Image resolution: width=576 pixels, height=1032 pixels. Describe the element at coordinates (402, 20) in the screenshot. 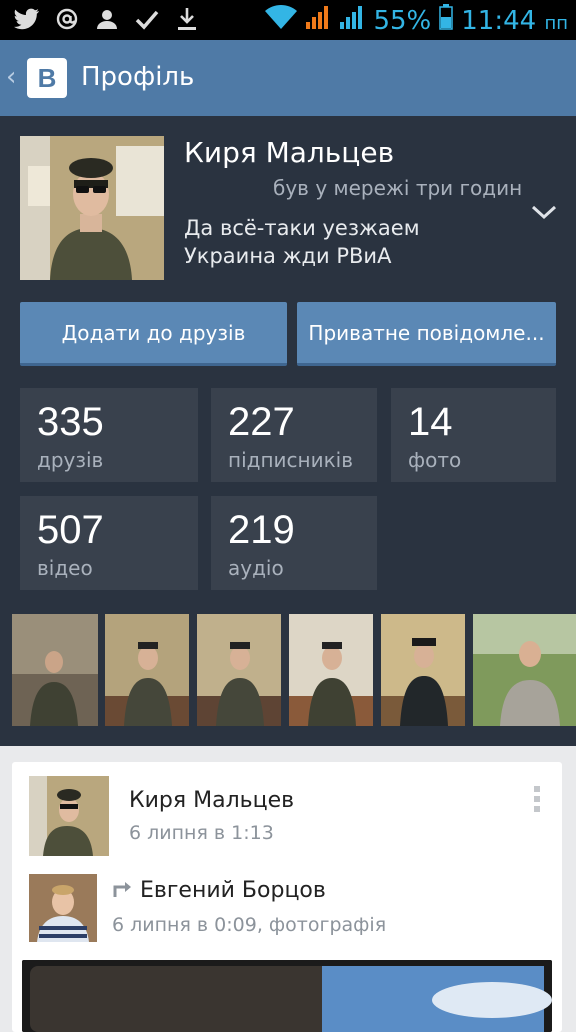

I see `battery-percent: 55%` at that location.